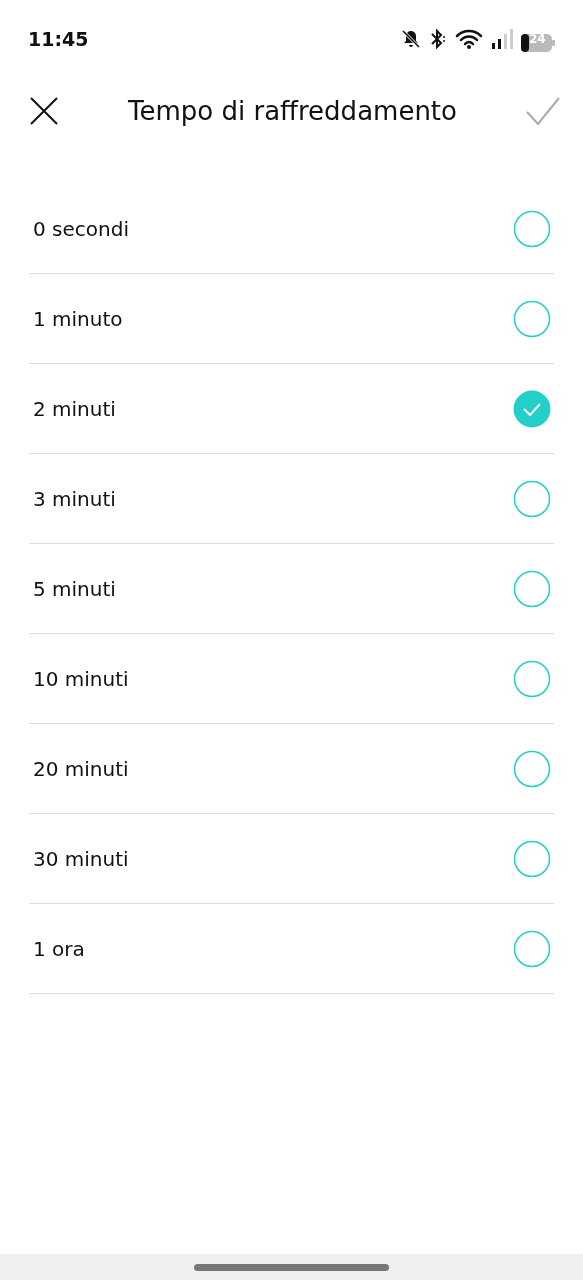  I want to click on confirm-check-icon, so click(543, 111).